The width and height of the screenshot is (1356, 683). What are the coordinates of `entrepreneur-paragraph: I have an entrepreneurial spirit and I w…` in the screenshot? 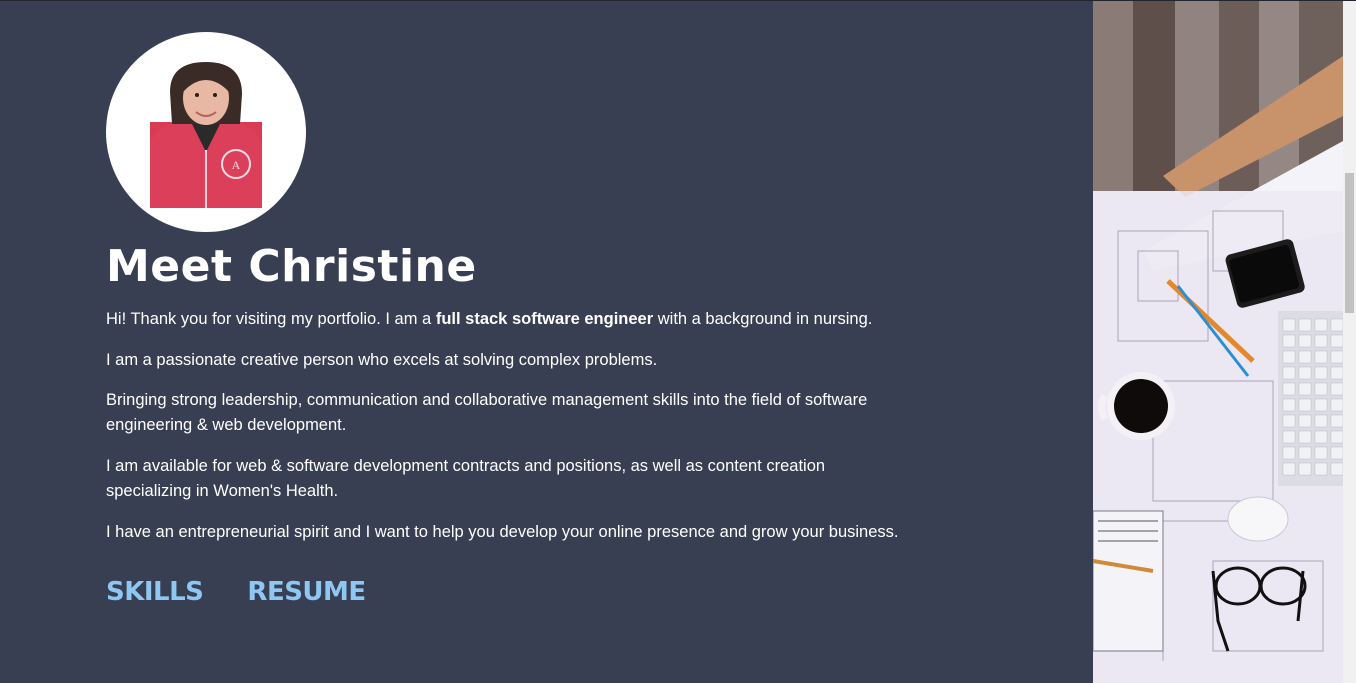 It's located at (502, 532).